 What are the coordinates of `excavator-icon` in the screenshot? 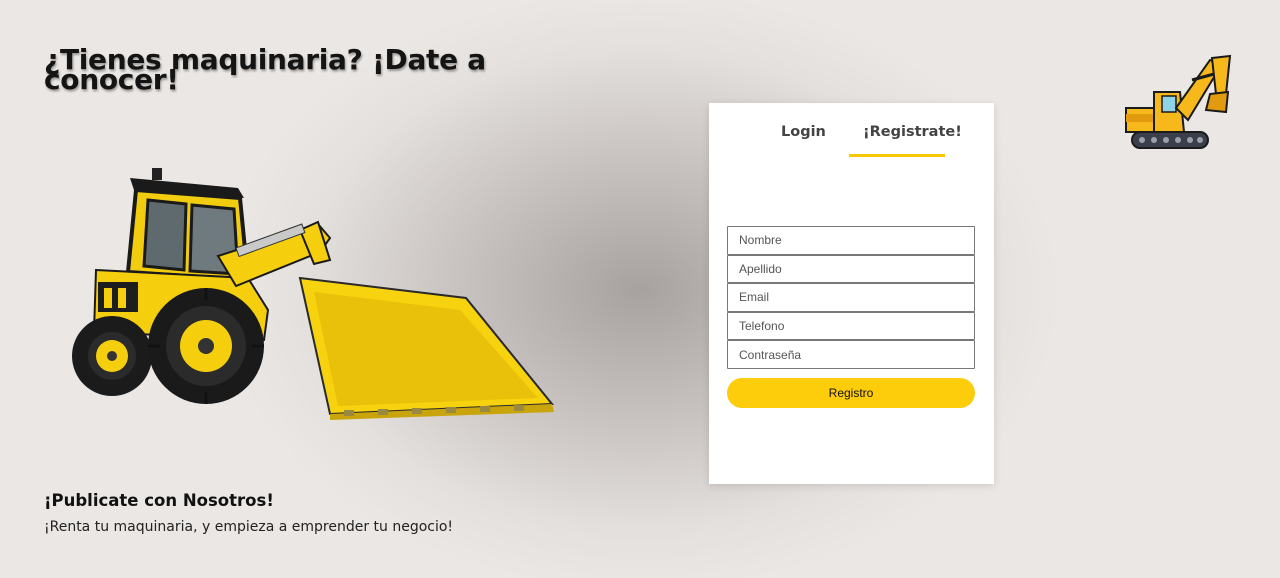 It's located at (1177, 102).